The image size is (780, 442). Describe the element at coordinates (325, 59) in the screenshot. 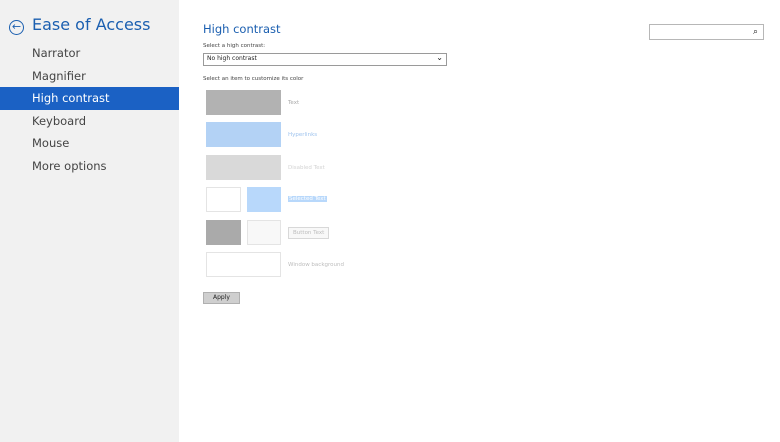

I see `high-contrast-select: No high contrast ⌄` at that location.